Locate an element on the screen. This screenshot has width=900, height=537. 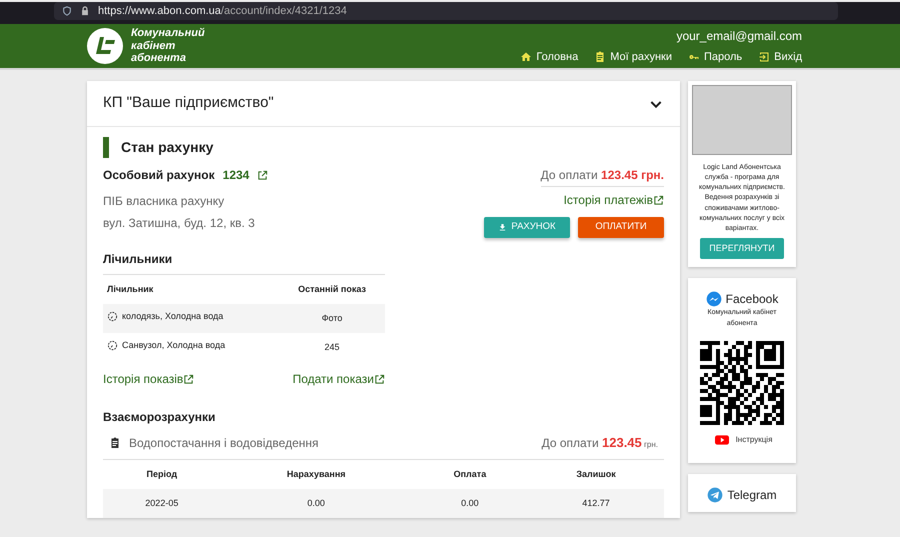
meter-link: Історія показів is located at coordinates (148, 379).